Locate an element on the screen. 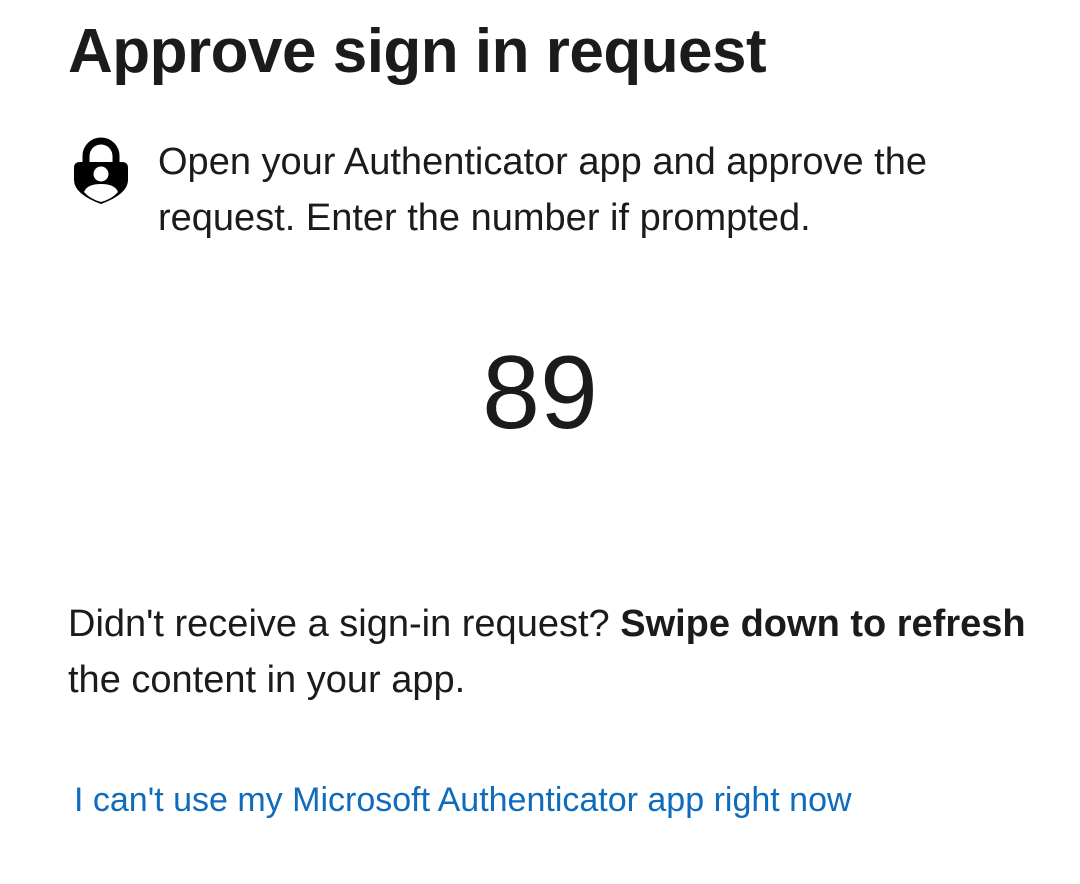  help-text-suffix: the content in your app. is located at coordinates (267, 680).